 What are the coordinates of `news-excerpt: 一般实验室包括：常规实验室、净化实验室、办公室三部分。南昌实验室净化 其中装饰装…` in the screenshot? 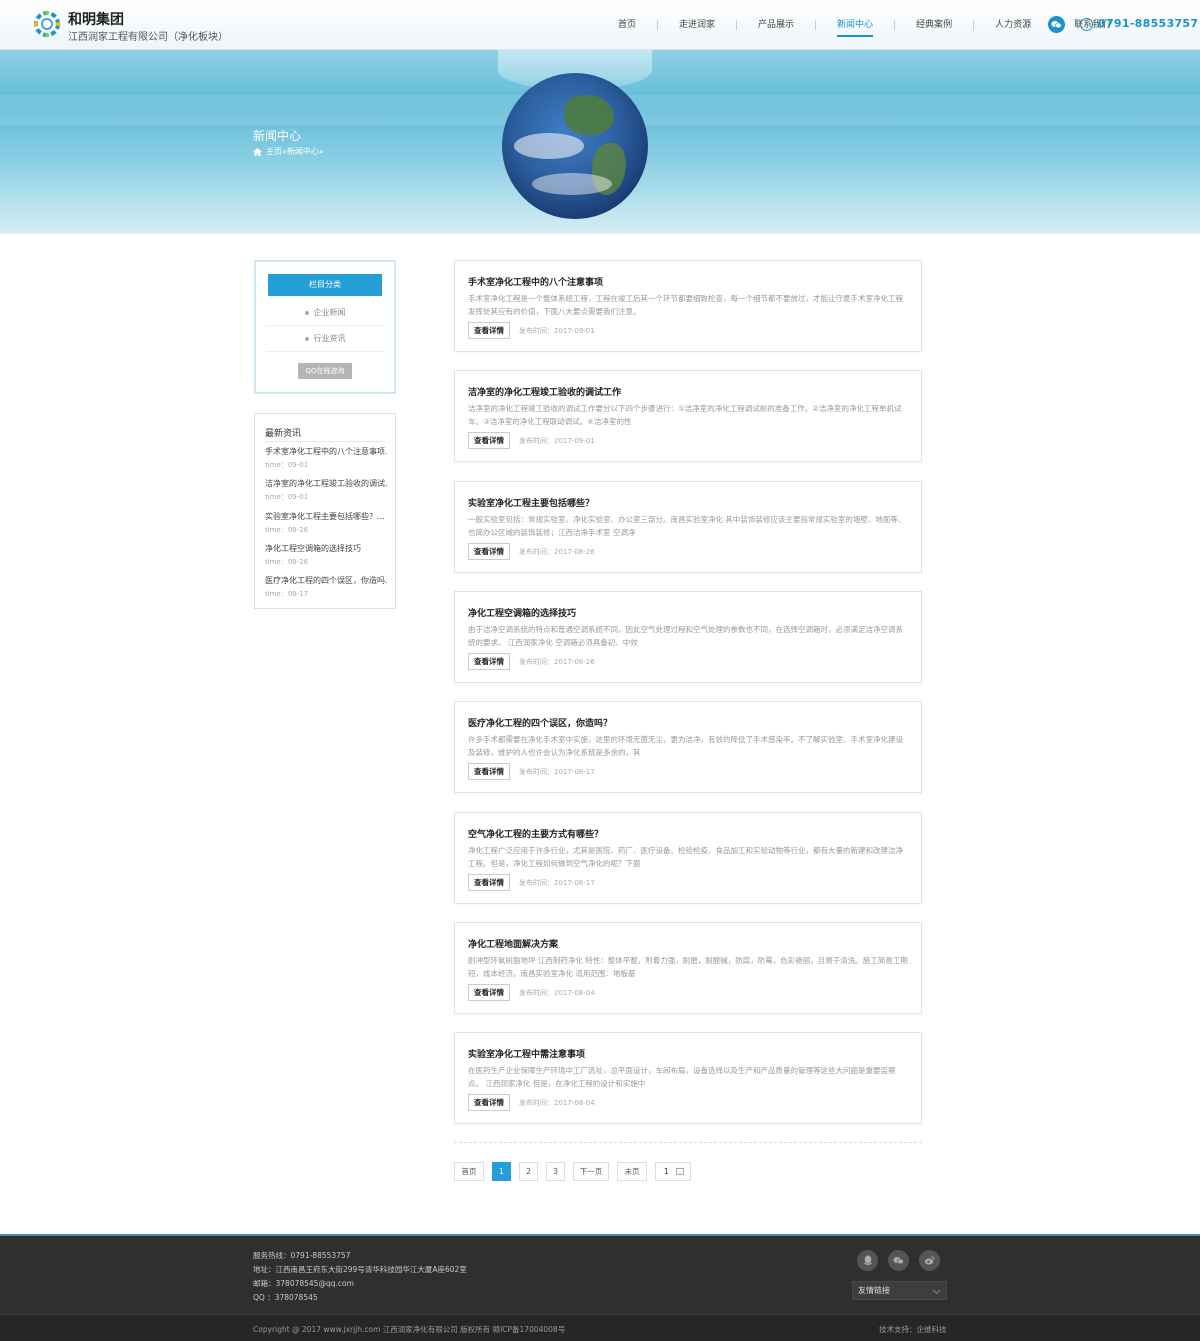 It's located at (687, 526).